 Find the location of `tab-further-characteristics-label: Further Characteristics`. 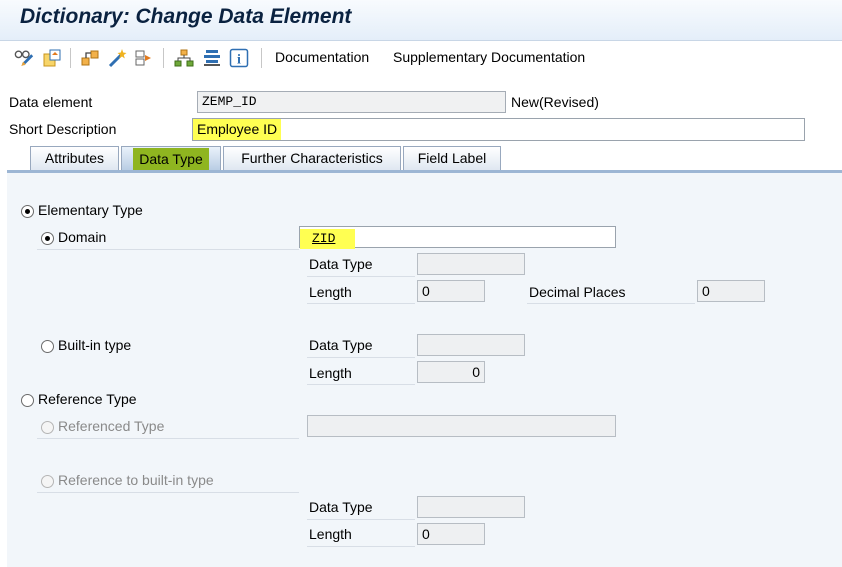

tab-further-characteristics-label: Further Characteristics is located at coordinates (312, 158).